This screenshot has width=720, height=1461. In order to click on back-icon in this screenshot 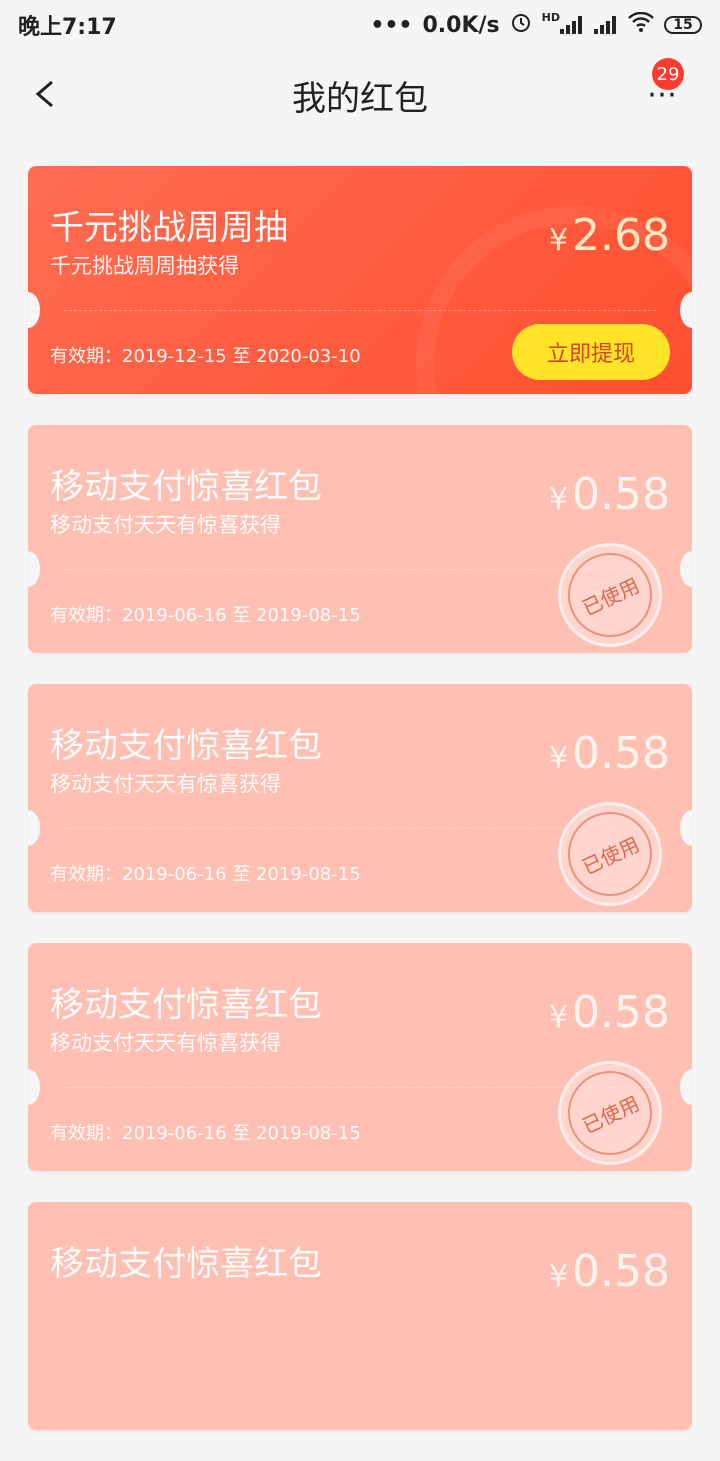, I will do `click(46, 94)`.